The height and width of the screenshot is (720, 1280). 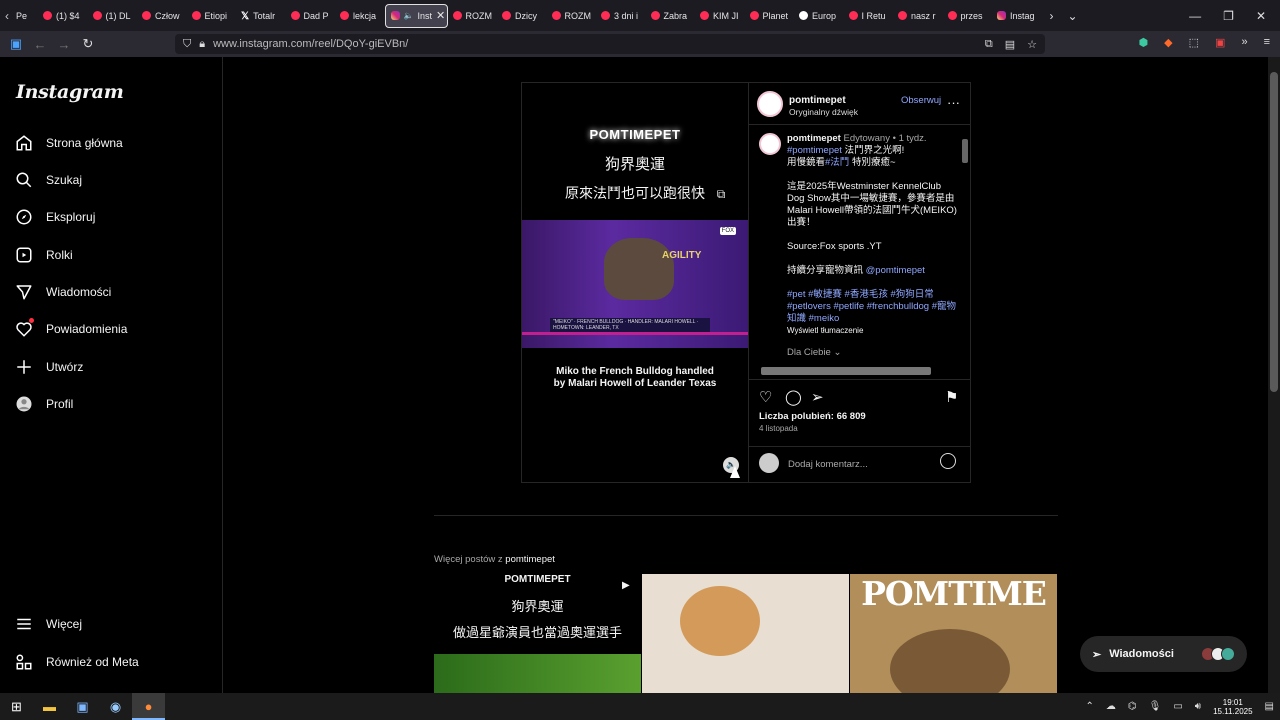 What do you see at coordinates (1090, 706) in the screenshot?
I see `tray-chevron-icon: ⌃` at bounding box center [1090, 706].